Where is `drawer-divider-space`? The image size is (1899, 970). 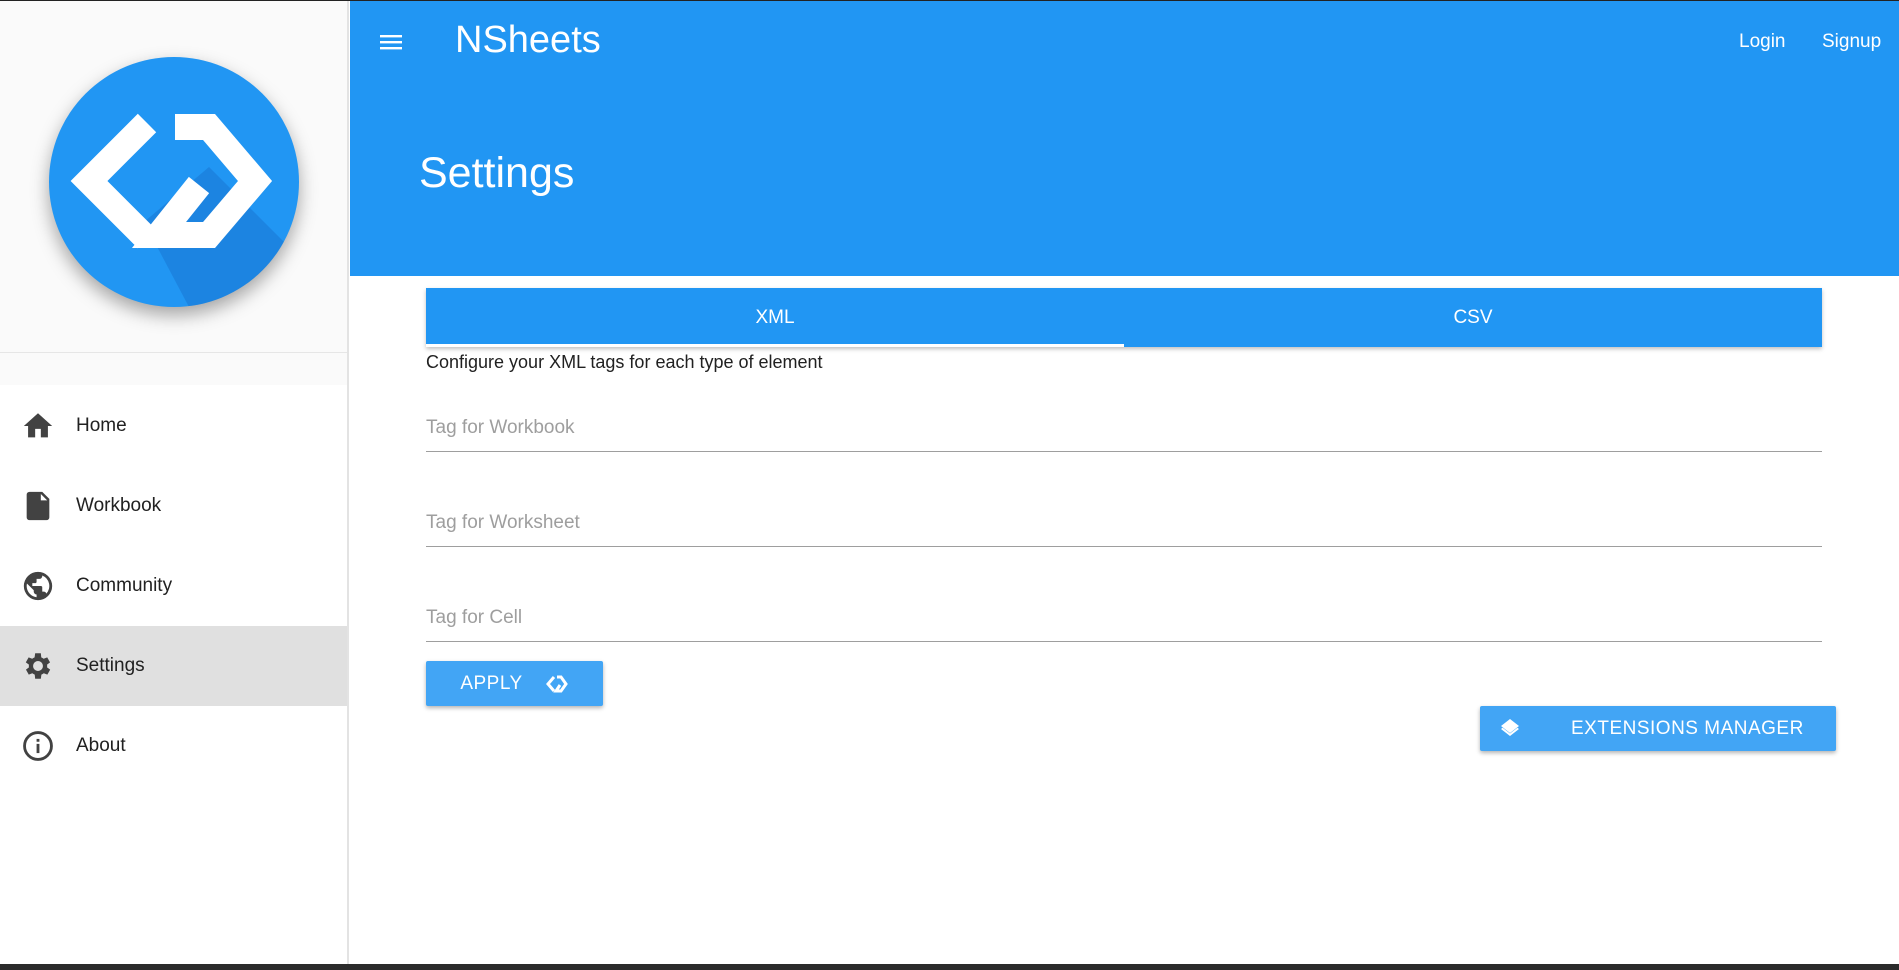
drawer-divider-space is located at coordinates (173, 369).